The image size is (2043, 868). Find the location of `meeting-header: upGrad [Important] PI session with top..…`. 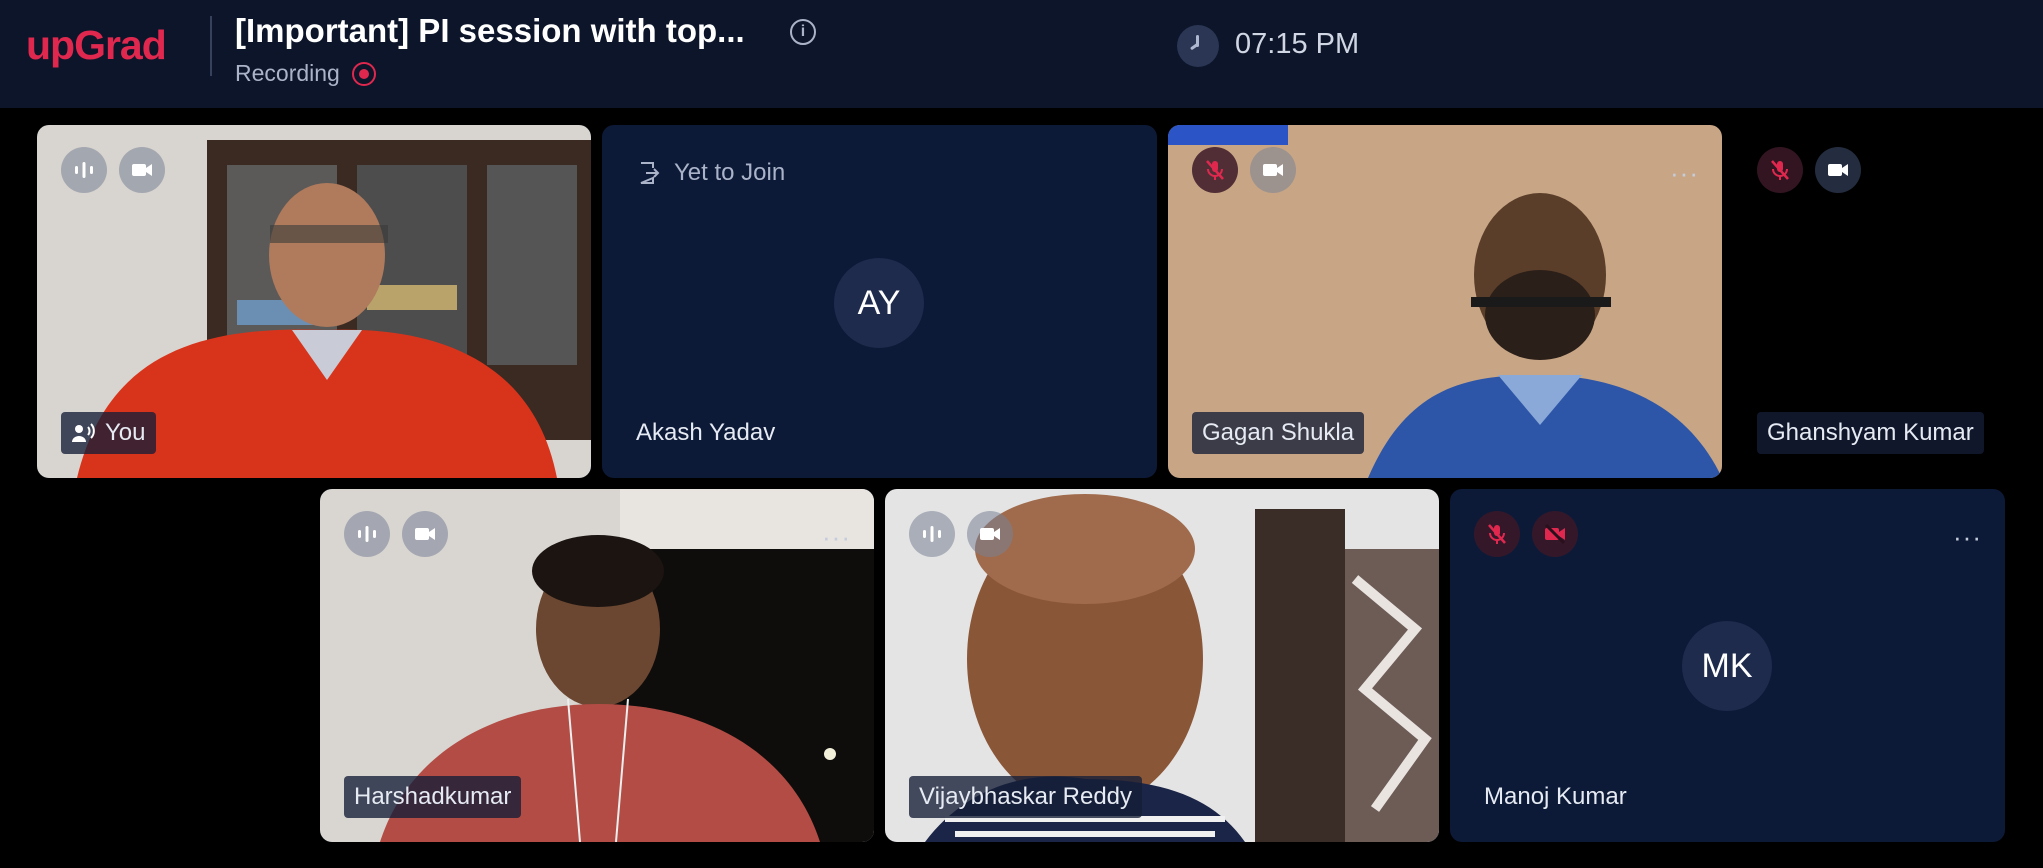

meeting-header: upGrad [Important] PI session with top..… is located at coordinates (1021, 54).